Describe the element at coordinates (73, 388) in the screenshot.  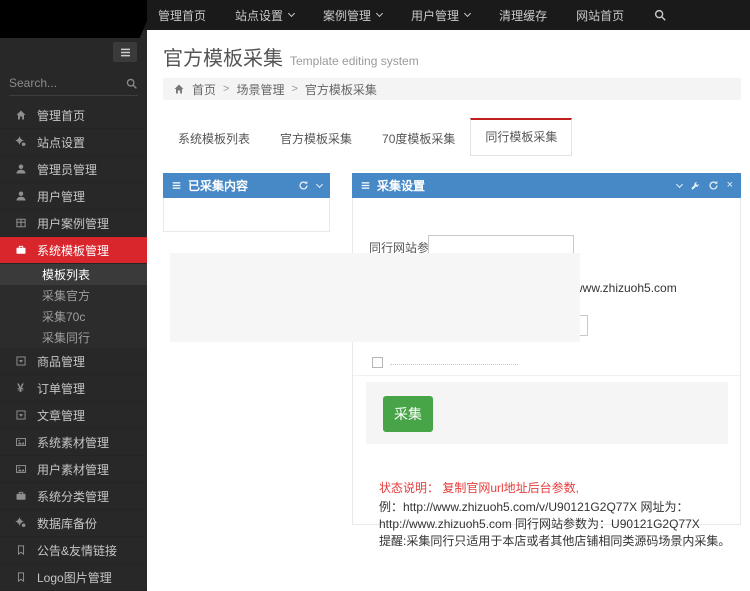
I see `sidebar-item-order-management: ¥ 订单管理` at that location.